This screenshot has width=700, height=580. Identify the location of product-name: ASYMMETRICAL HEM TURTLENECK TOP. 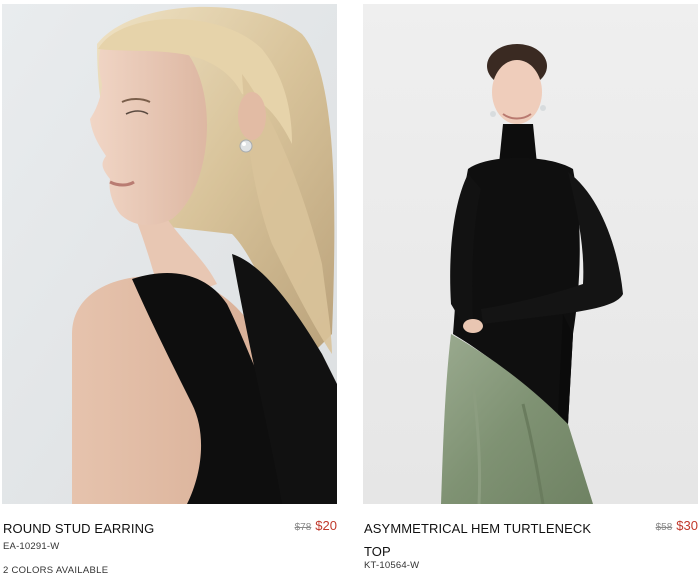
(484, 540).